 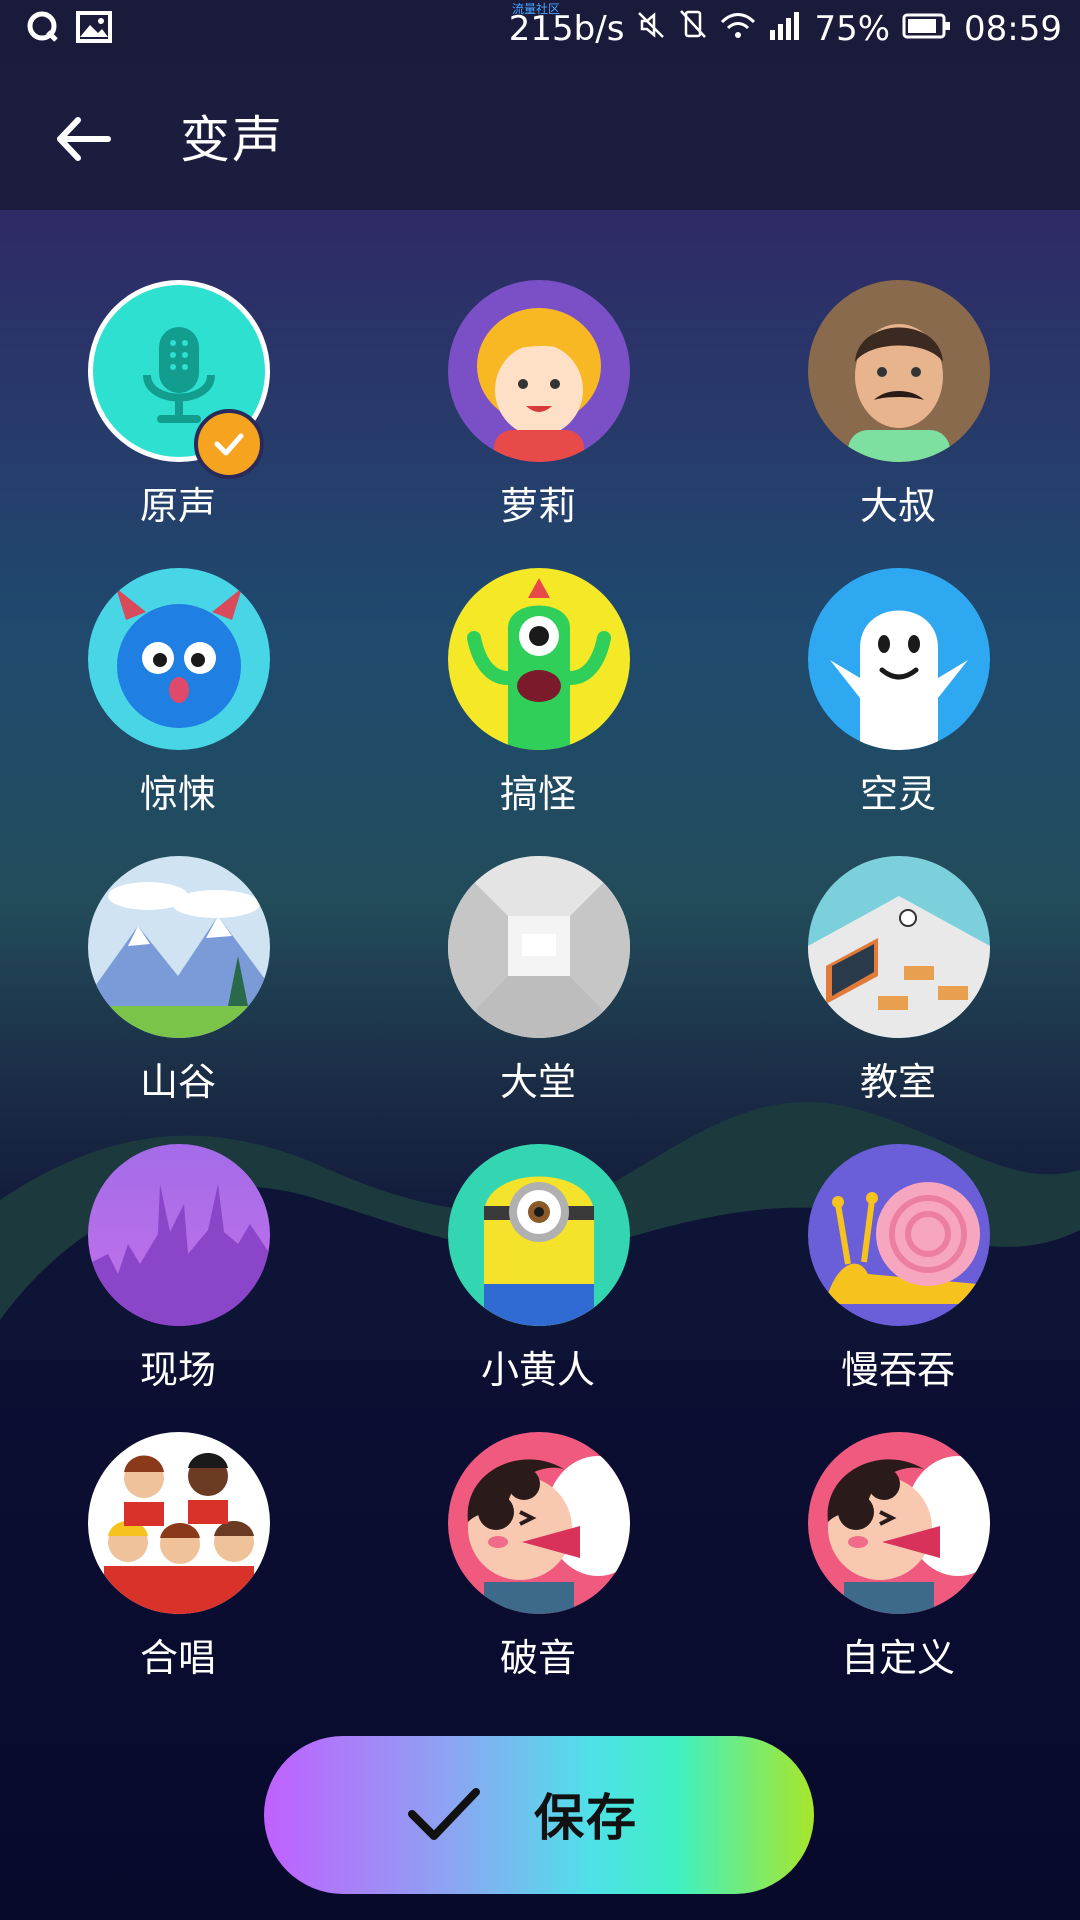 I want to click on voice-label: 教室, so click(x=897, y=1082).